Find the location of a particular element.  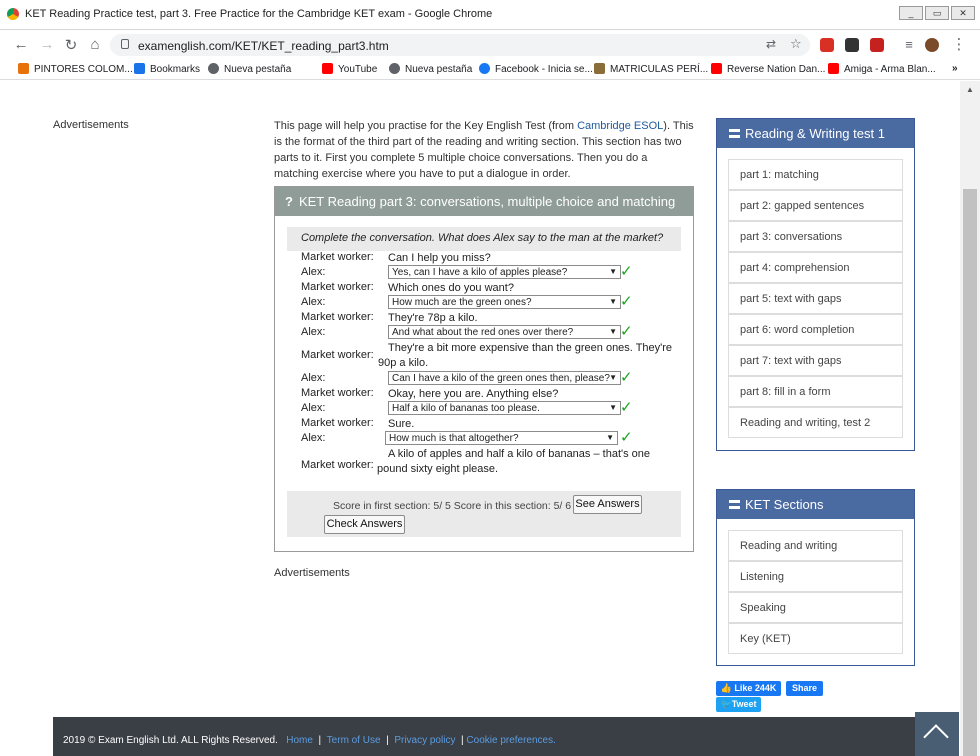

box-header: Reading & Writing test 1 is located at coordinates (815, 133).